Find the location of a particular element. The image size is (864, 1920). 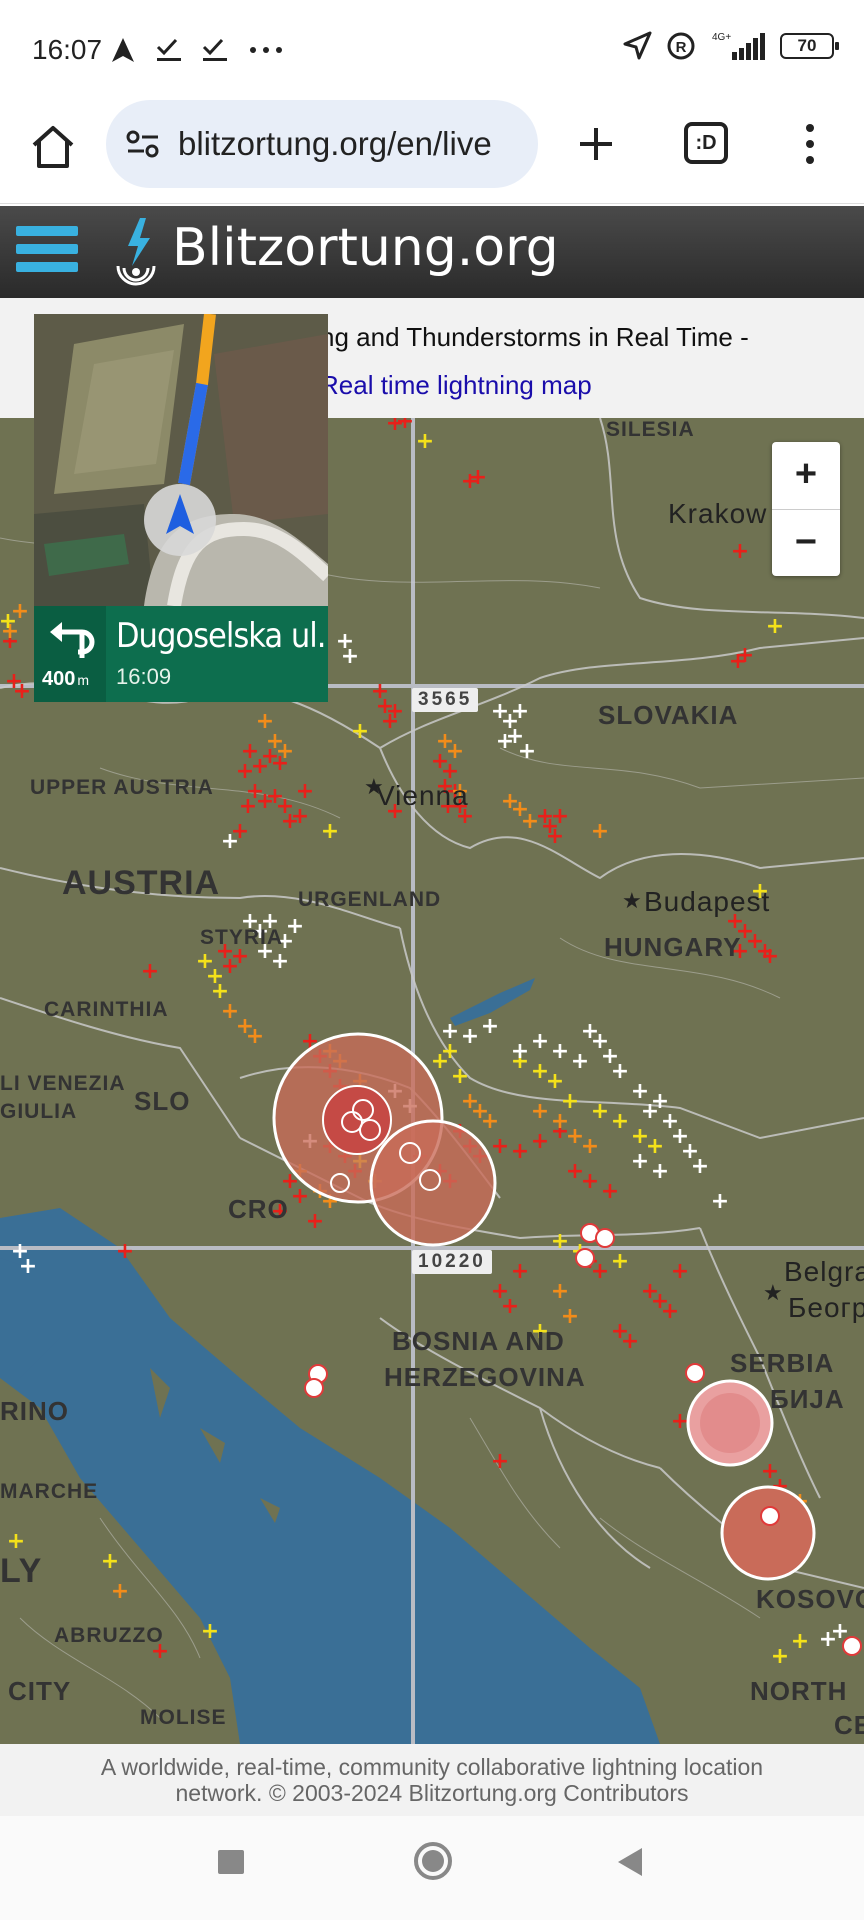

blitzortung-logo-icon is located at coordinates (136, 253).